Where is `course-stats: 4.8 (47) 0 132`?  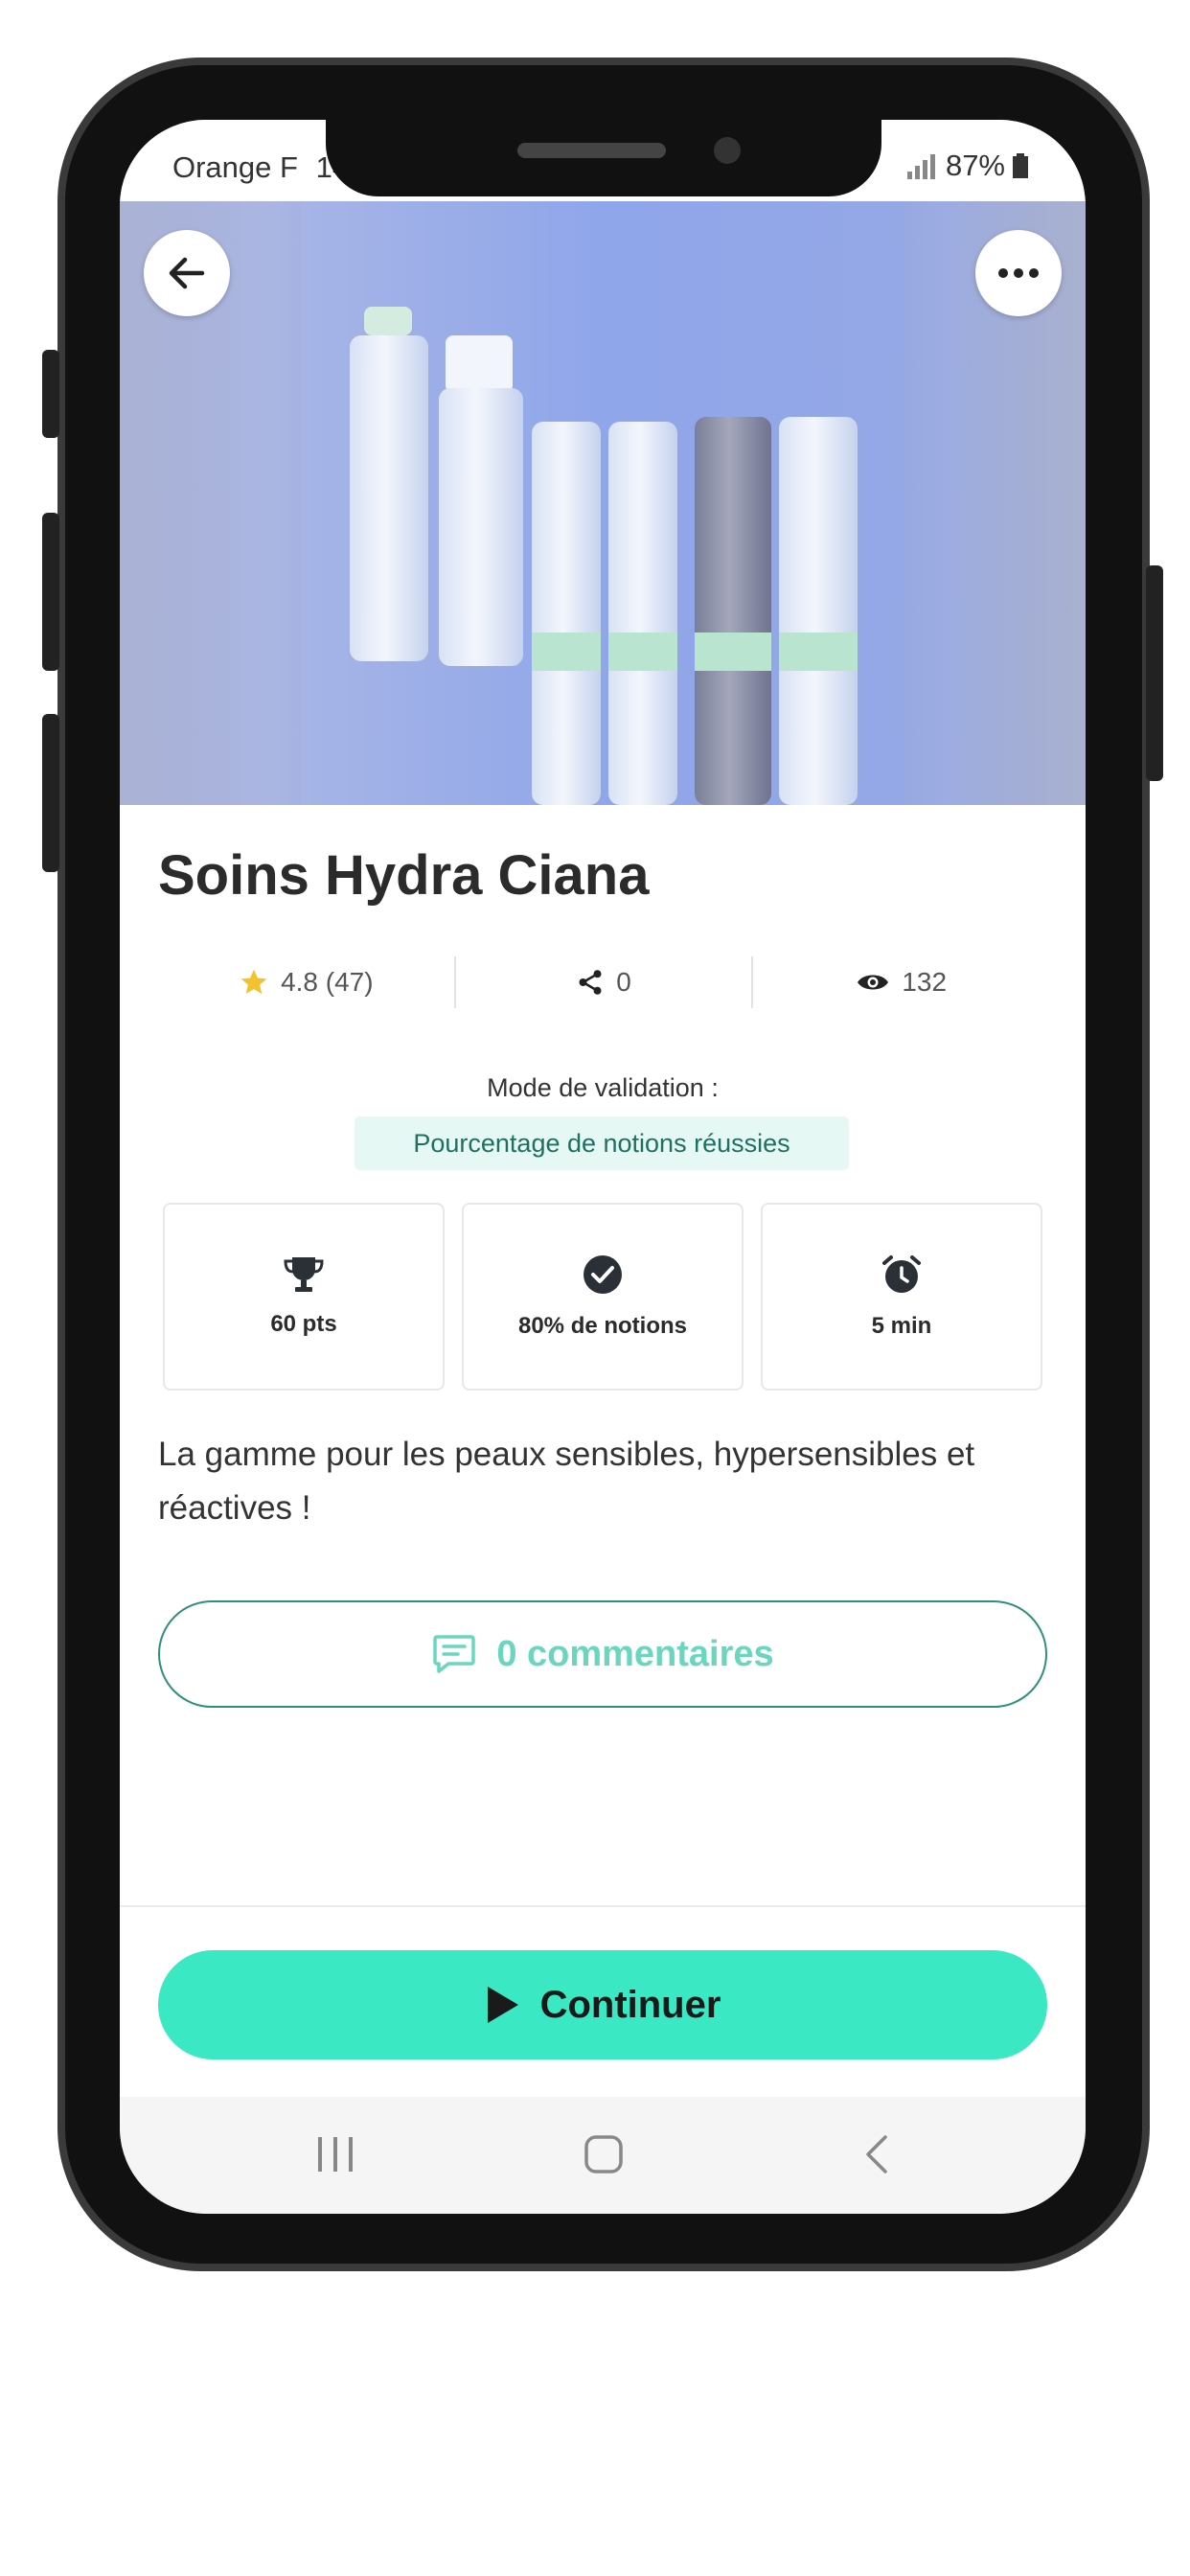 course-stats: 4.8 (47) 0 132 is located at coordinates (604, 982).